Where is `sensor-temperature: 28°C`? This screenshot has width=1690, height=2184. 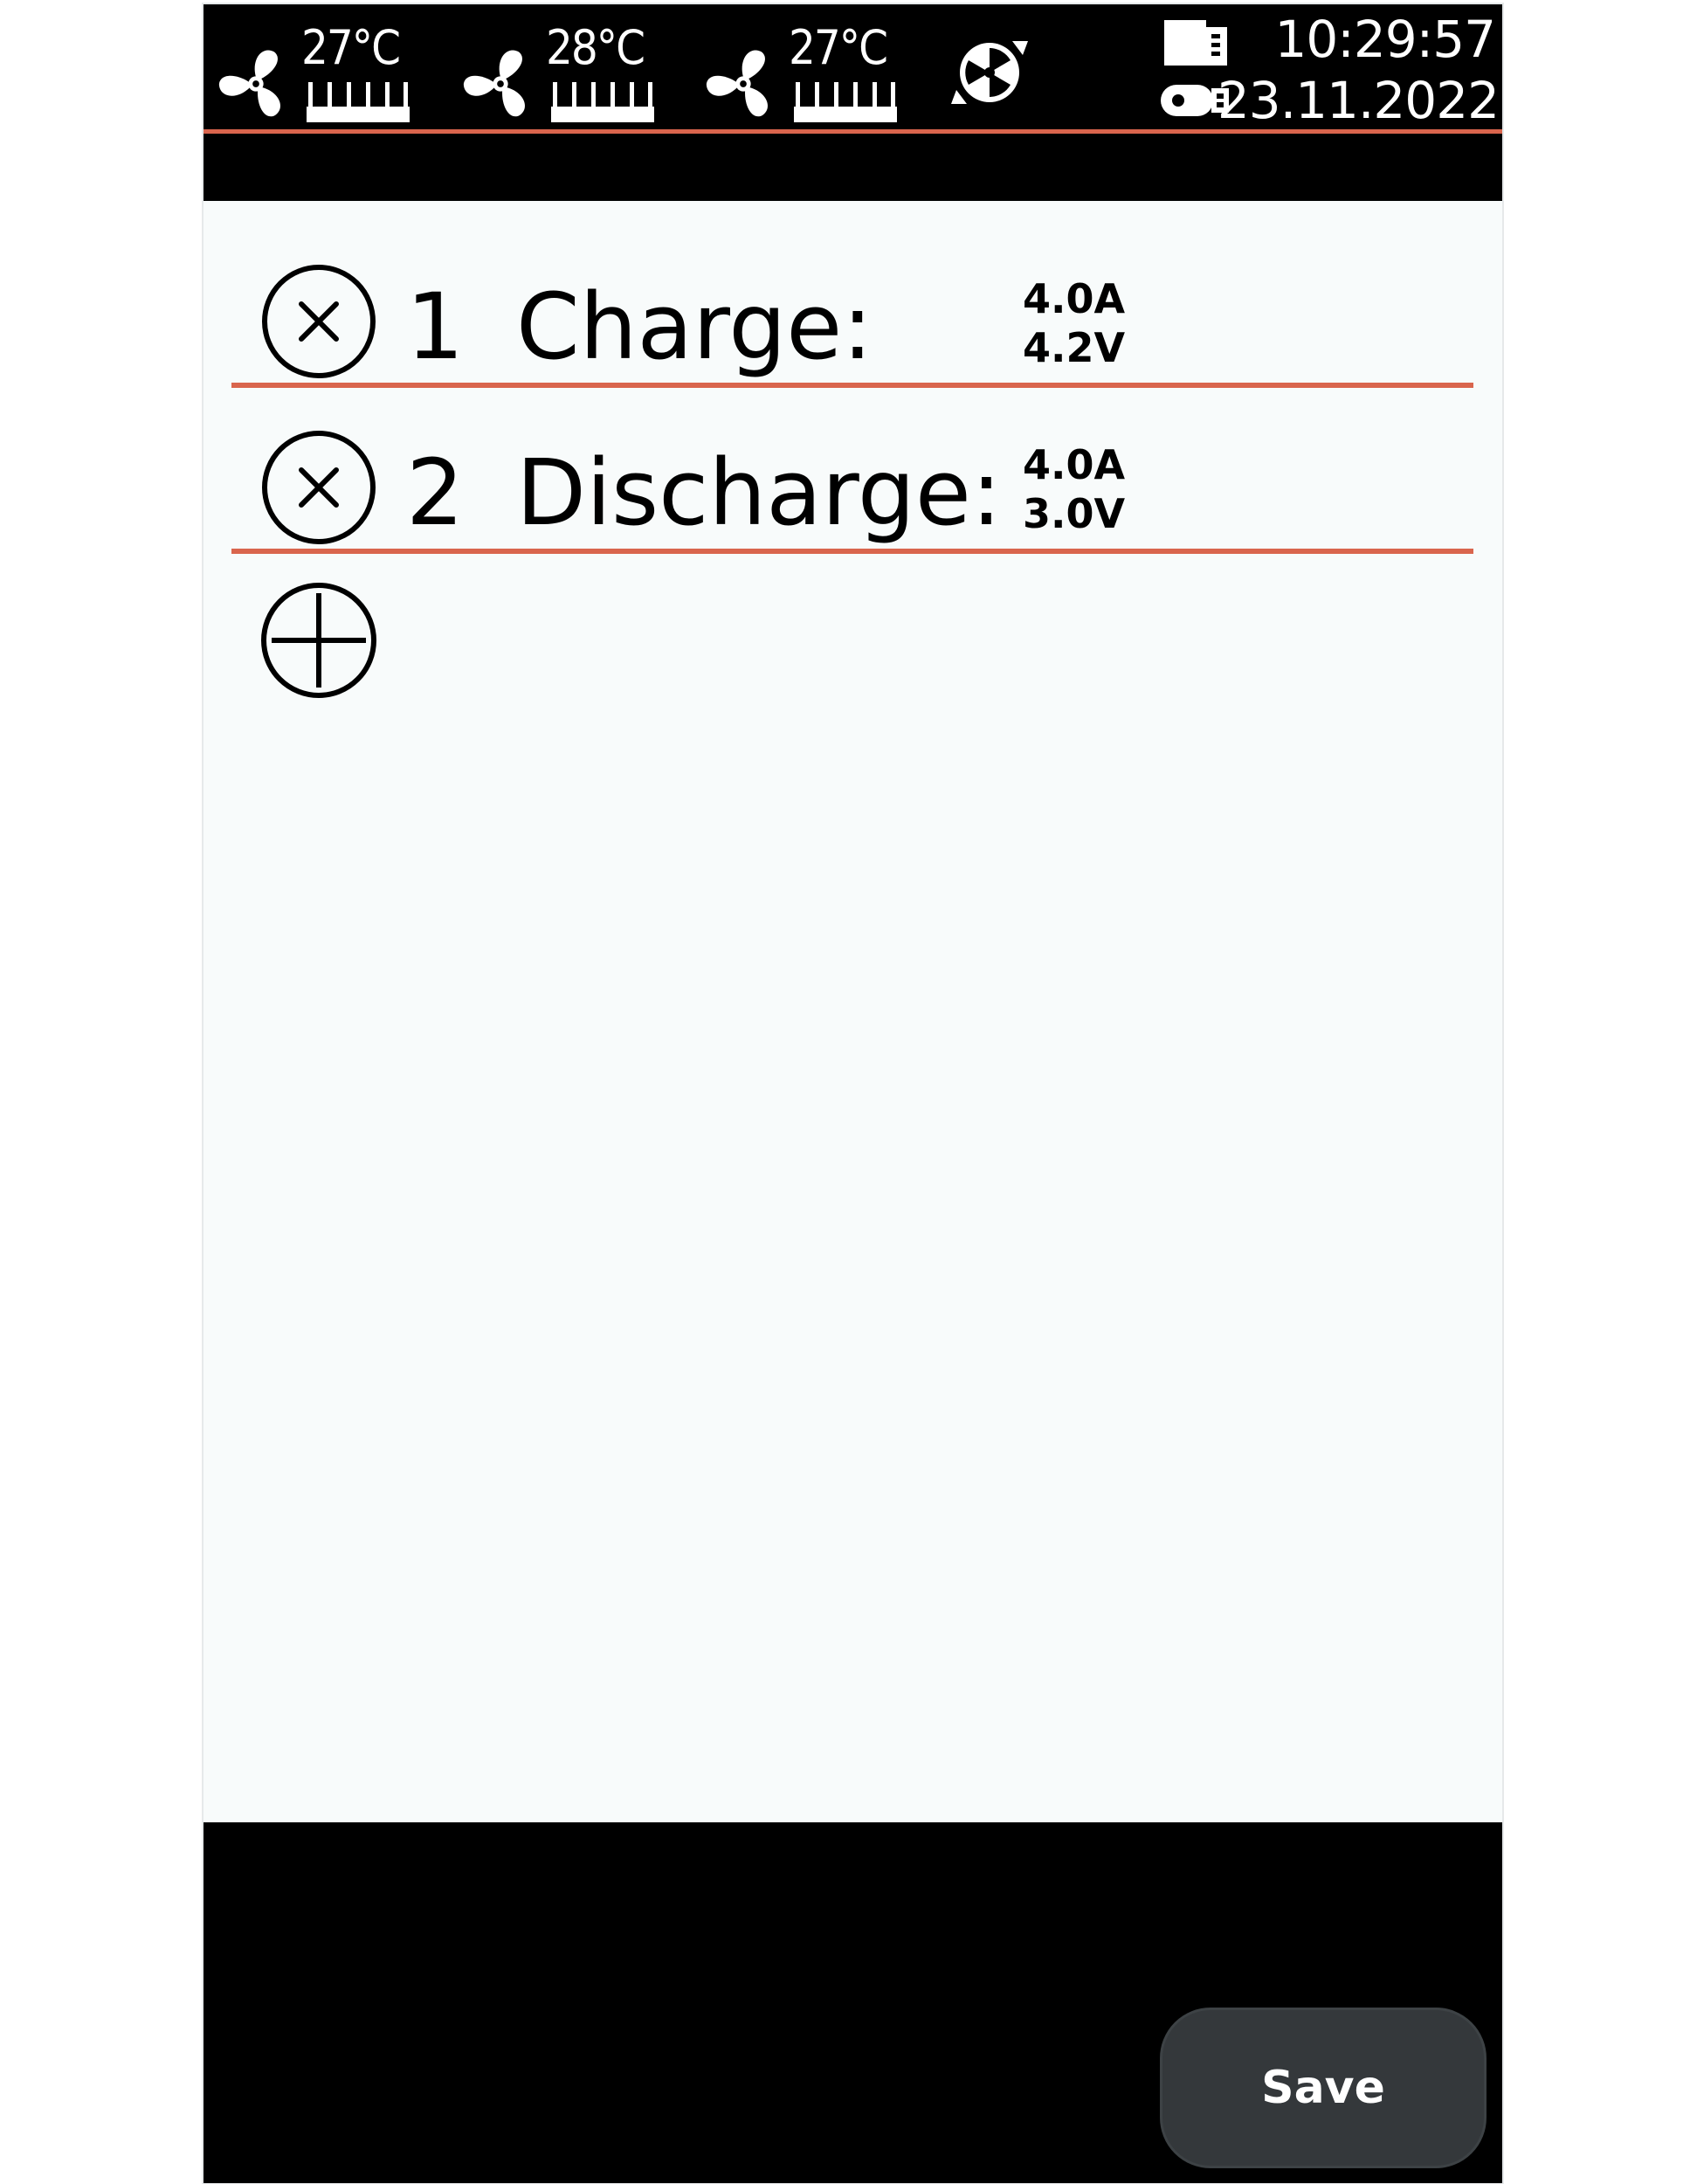 sensor-temperature: 28°C is located at coordinates (595, 47).